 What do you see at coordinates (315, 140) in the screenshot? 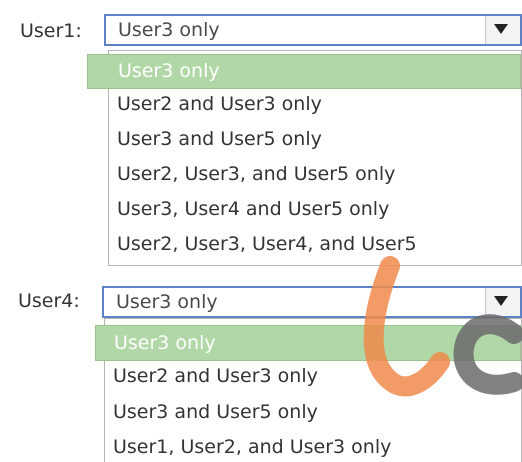
I see `user1-option: User3 and User5 only` at bounding box center [315, 140].